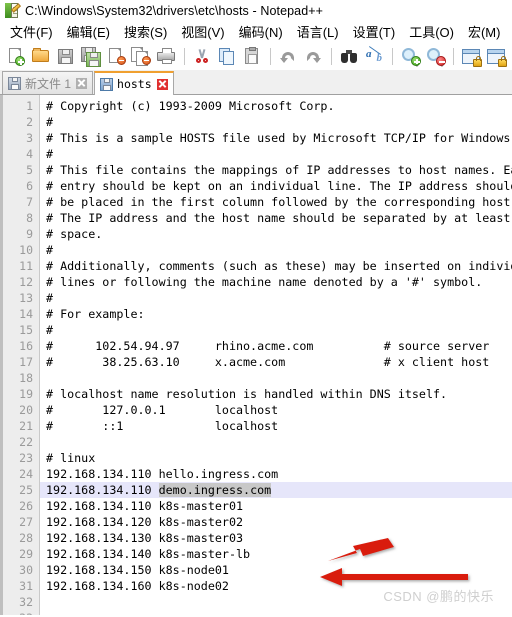 This screenshot has height=617, width=512. Describe the element at coordinates (276, 554) in the screenshot. I see `code-line: 192.168.134.140 k8s-master-lb` at that location.